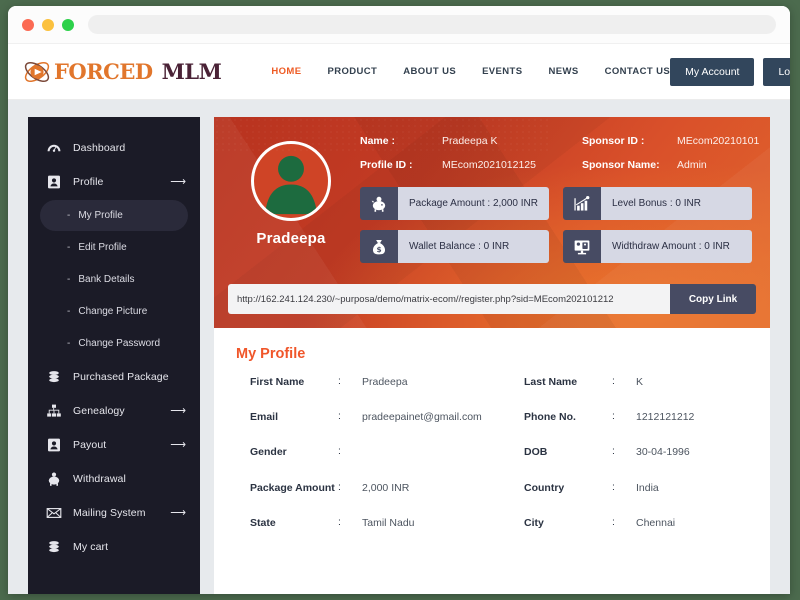  I want to click on name-label: Name :, so click(378, 141).